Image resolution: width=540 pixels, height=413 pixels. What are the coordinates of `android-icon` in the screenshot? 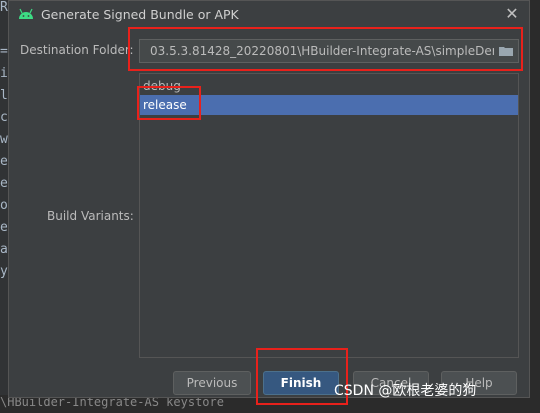 It's located at (26, 13).